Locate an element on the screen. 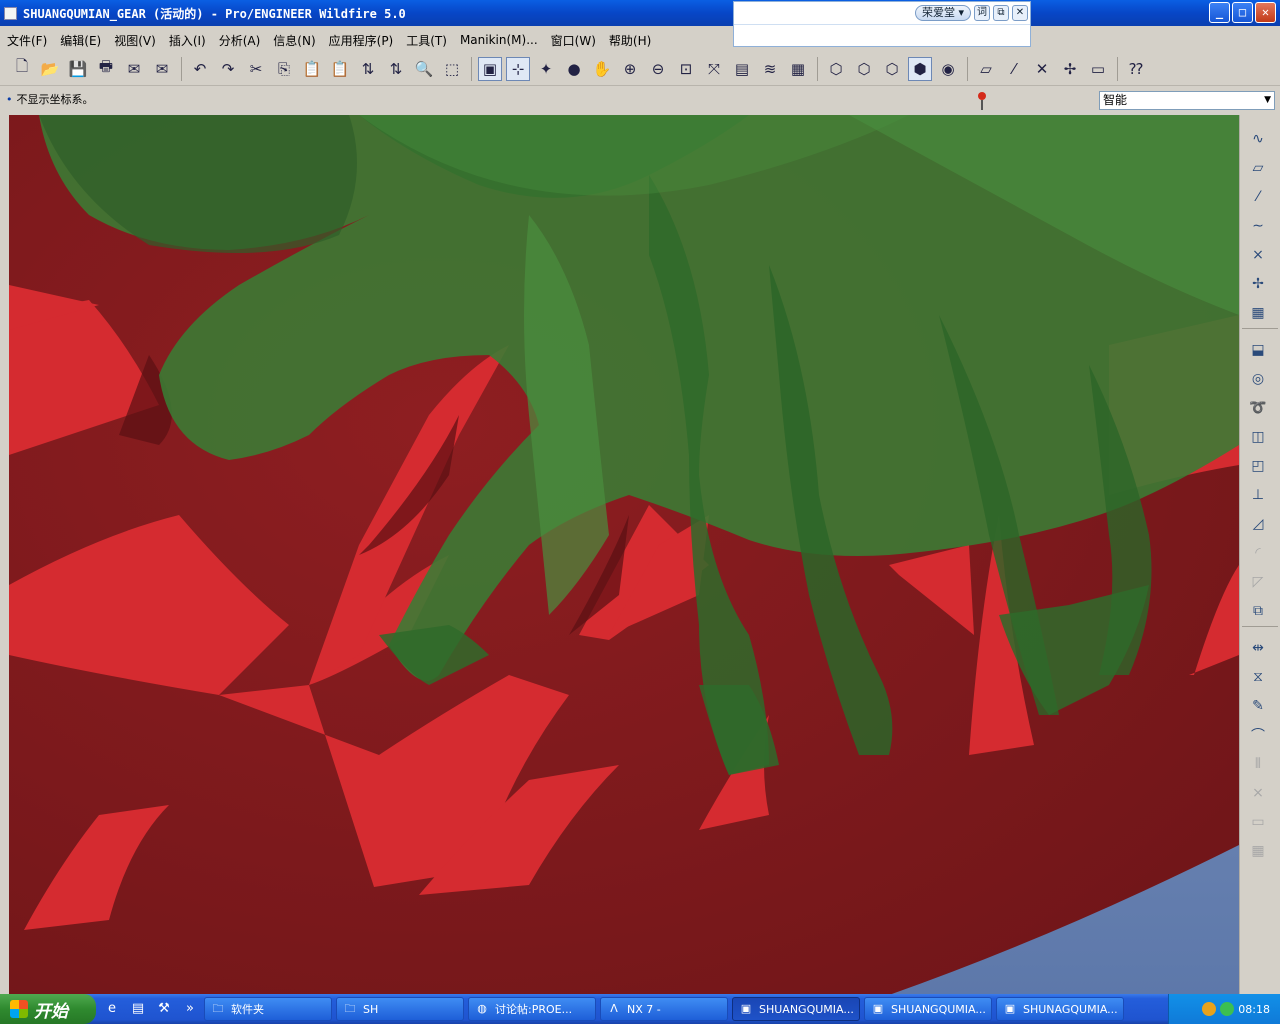 The height and width of the screenshot is (1024, 1280). menu-item-3: 插入(I) is located at coordinates (187, 40).